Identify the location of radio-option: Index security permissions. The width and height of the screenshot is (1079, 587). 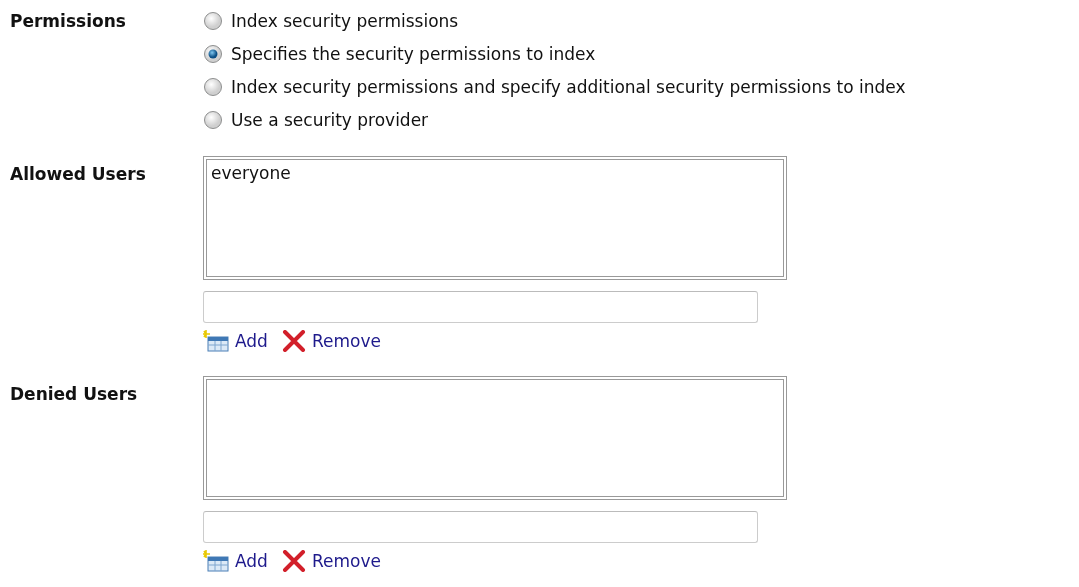
(554, 21).